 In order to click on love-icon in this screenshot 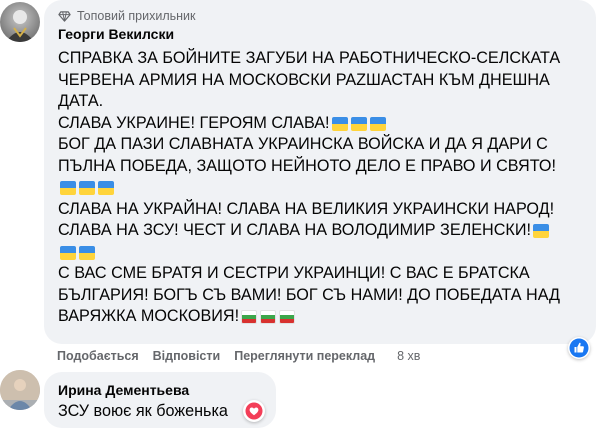, I will do `click(254, 411)`.